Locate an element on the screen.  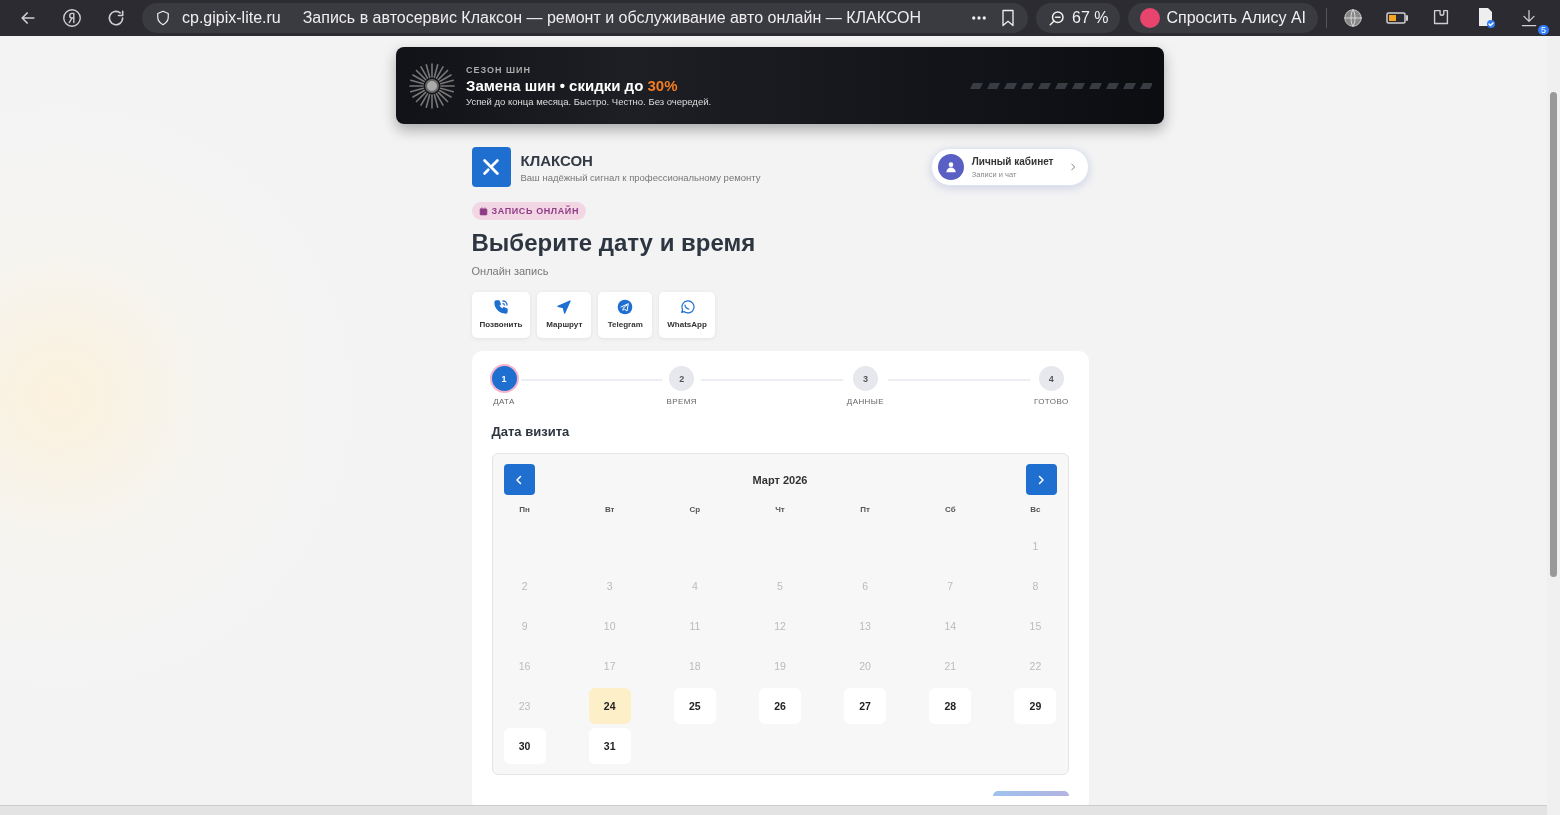
page-title: Запись в автосервис Клаксон — ремонт и обслуживание авто онлайн — КЛАКСОН is located at coordinates (612, 18).